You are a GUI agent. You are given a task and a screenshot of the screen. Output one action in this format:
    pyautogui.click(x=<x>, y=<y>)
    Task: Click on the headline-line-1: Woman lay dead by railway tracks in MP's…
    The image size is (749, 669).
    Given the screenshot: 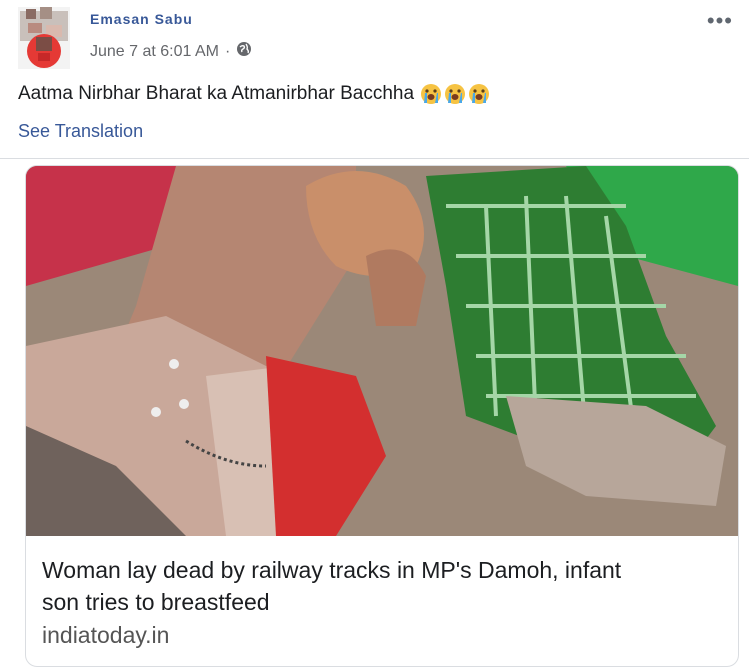 What is the action you would take?
    pyautogui.click(x=332, y=570)
    